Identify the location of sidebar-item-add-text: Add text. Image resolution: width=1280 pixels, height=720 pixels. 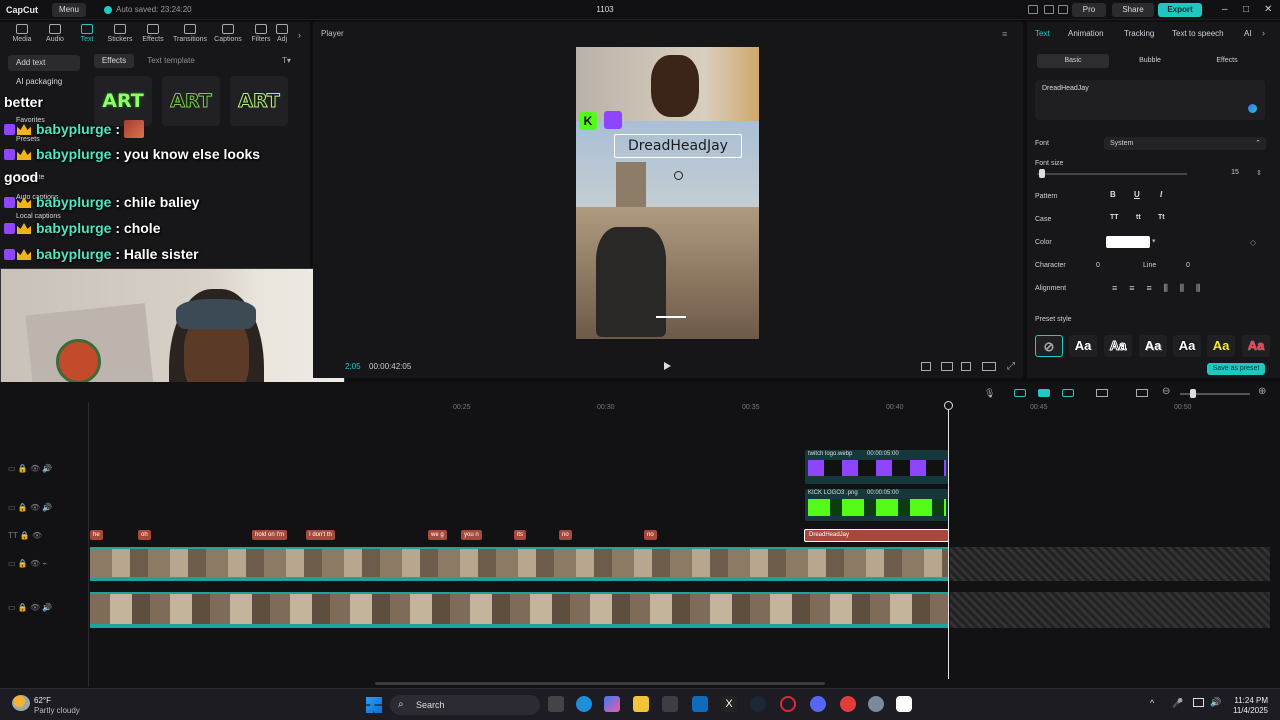
(44, 63).